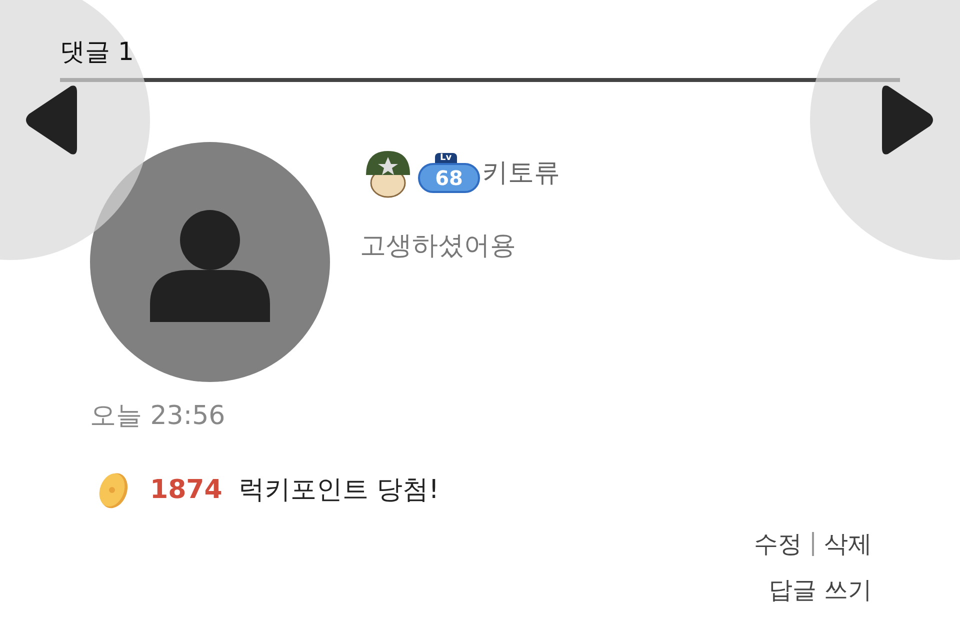  What do you see at coordinates (158, 416) in the screenshot?
I see `comment-time: 오늘 23:56` at bounding box center [158, 416].